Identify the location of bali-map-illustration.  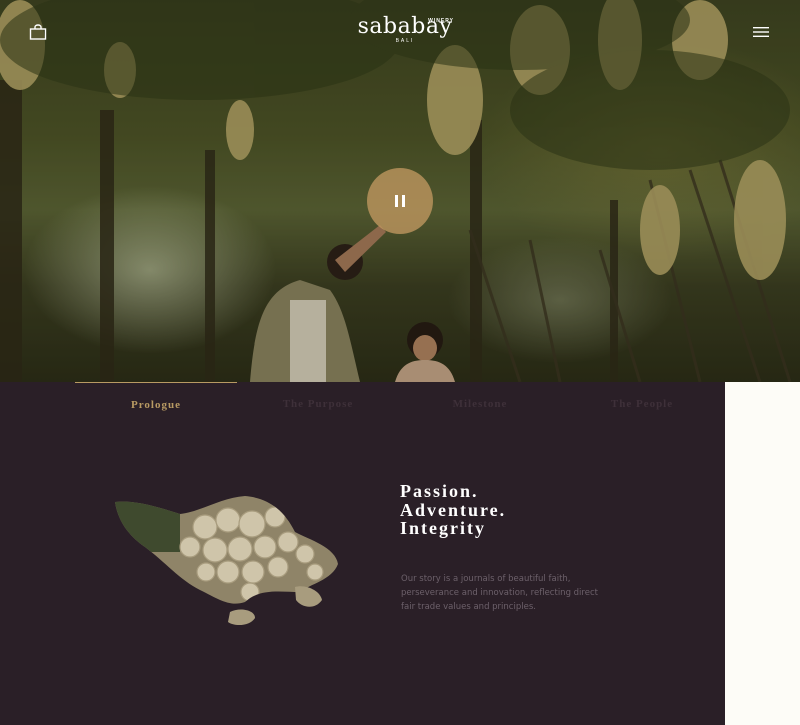
(226, 561).